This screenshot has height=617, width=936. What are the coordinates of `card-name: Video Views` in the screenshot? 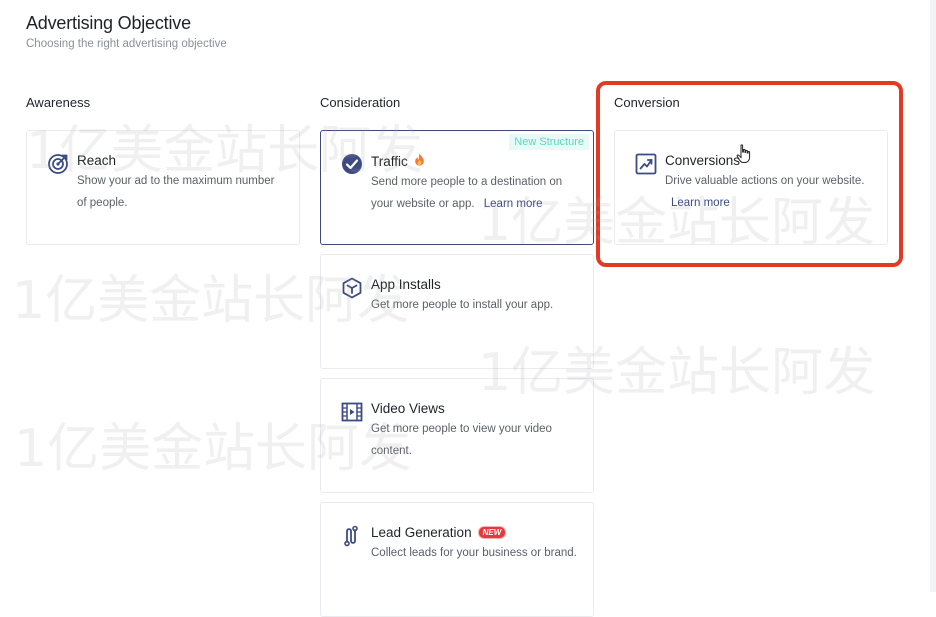 It's located at (408, 408).